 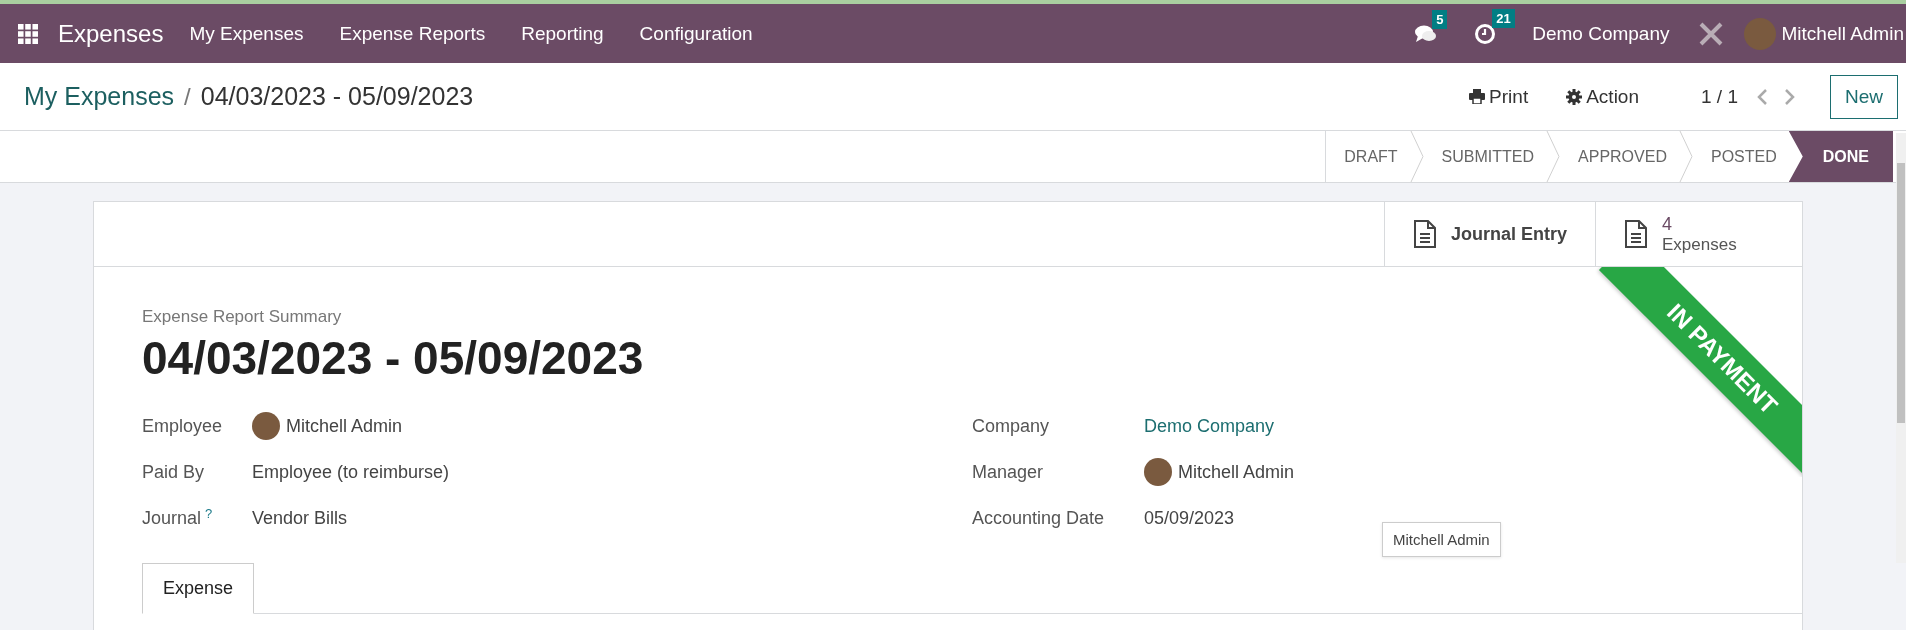 I want to click on field-label: Paid By, so click(x=173, y=471).